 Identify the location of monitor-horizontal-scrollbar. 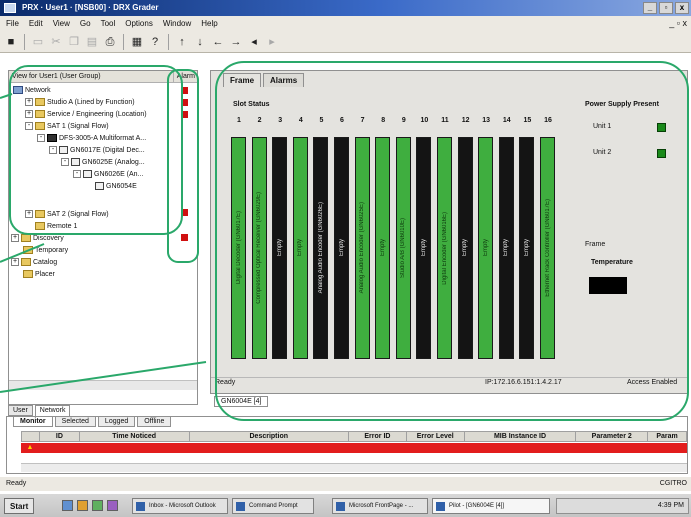
(354, 467).